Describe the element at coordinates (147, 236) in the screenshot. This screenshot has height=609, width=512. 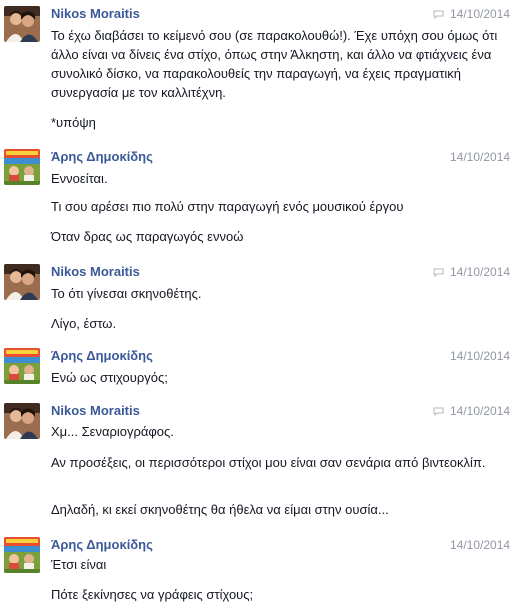
I see `message-text: Όταν δρας ως παραγωγός εννοώ` at that location.